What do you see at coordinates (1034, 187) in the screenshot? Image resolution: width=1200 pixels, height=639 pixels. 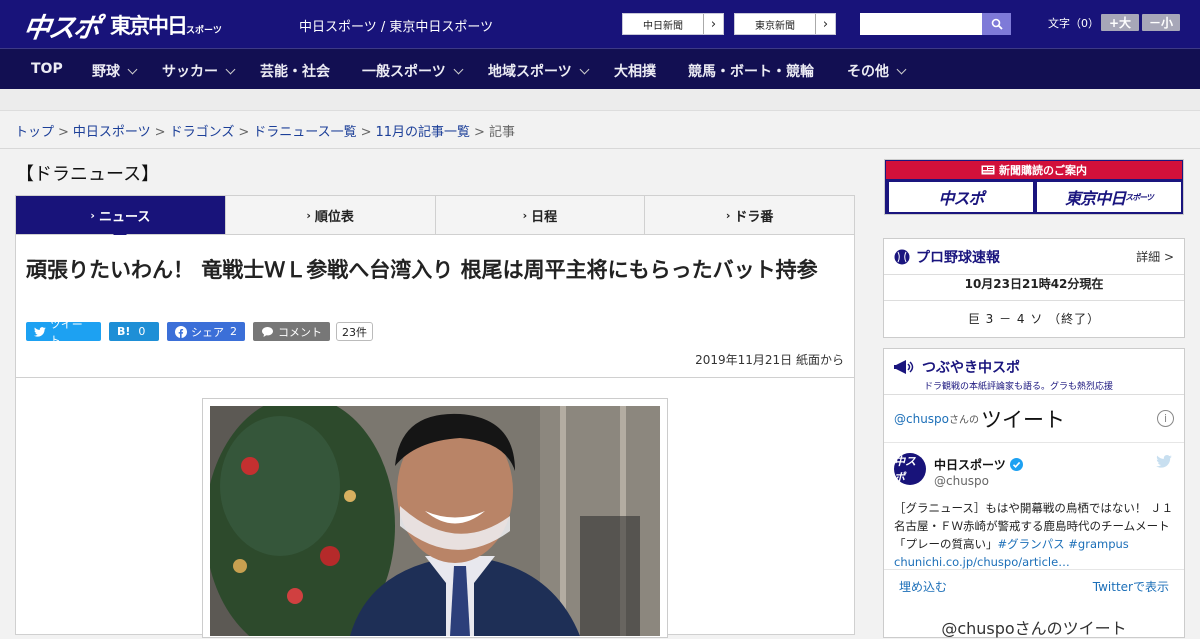 I see `subscription-banner: 新聞購読のご案内 中スポ 東京中日 スポーツ` at bounding box center [1034, 187].